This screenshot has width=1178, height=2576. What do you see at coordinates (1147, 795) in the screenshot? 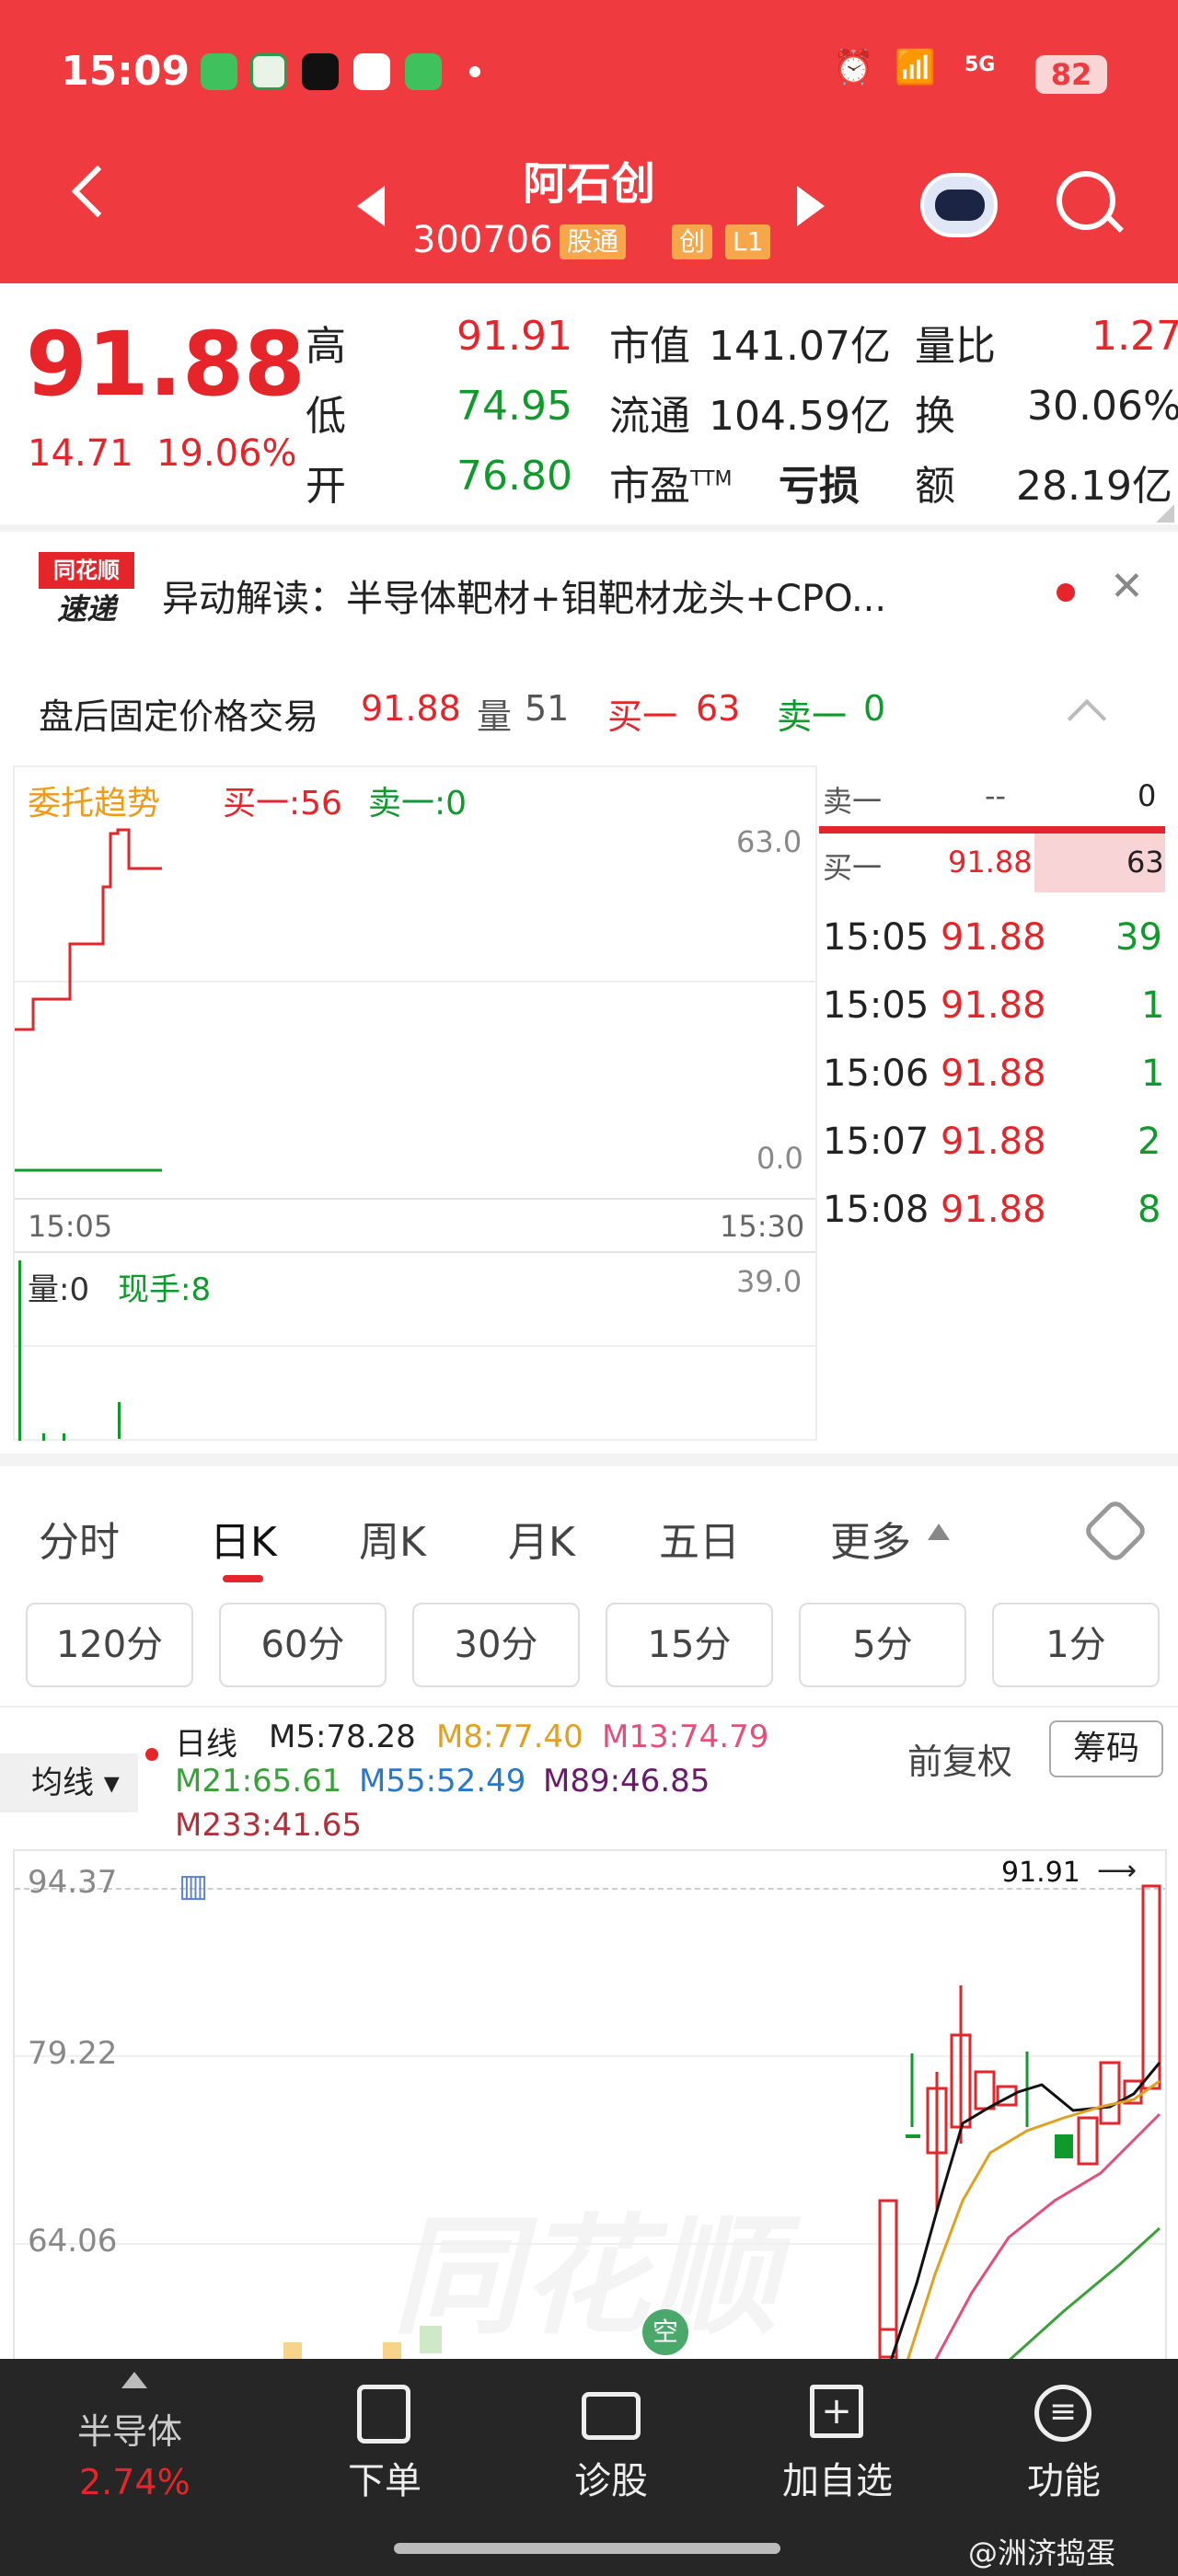
I see `sell1-qty: 0` at bounding box center [1147, 795].